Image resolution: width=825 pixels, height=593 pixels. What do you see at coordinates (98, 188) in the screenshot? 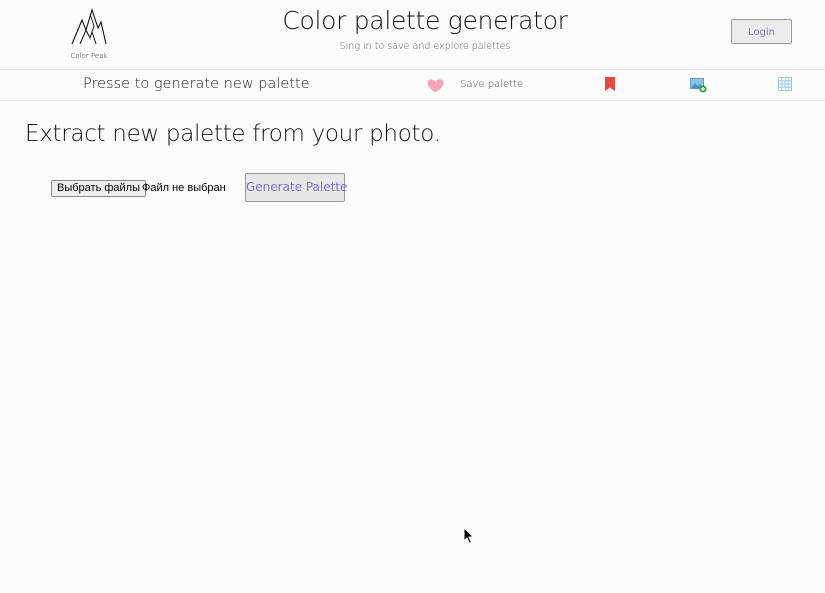
I see `choose-file-button: Выбрать файлы` at bounding box center [98, 188].